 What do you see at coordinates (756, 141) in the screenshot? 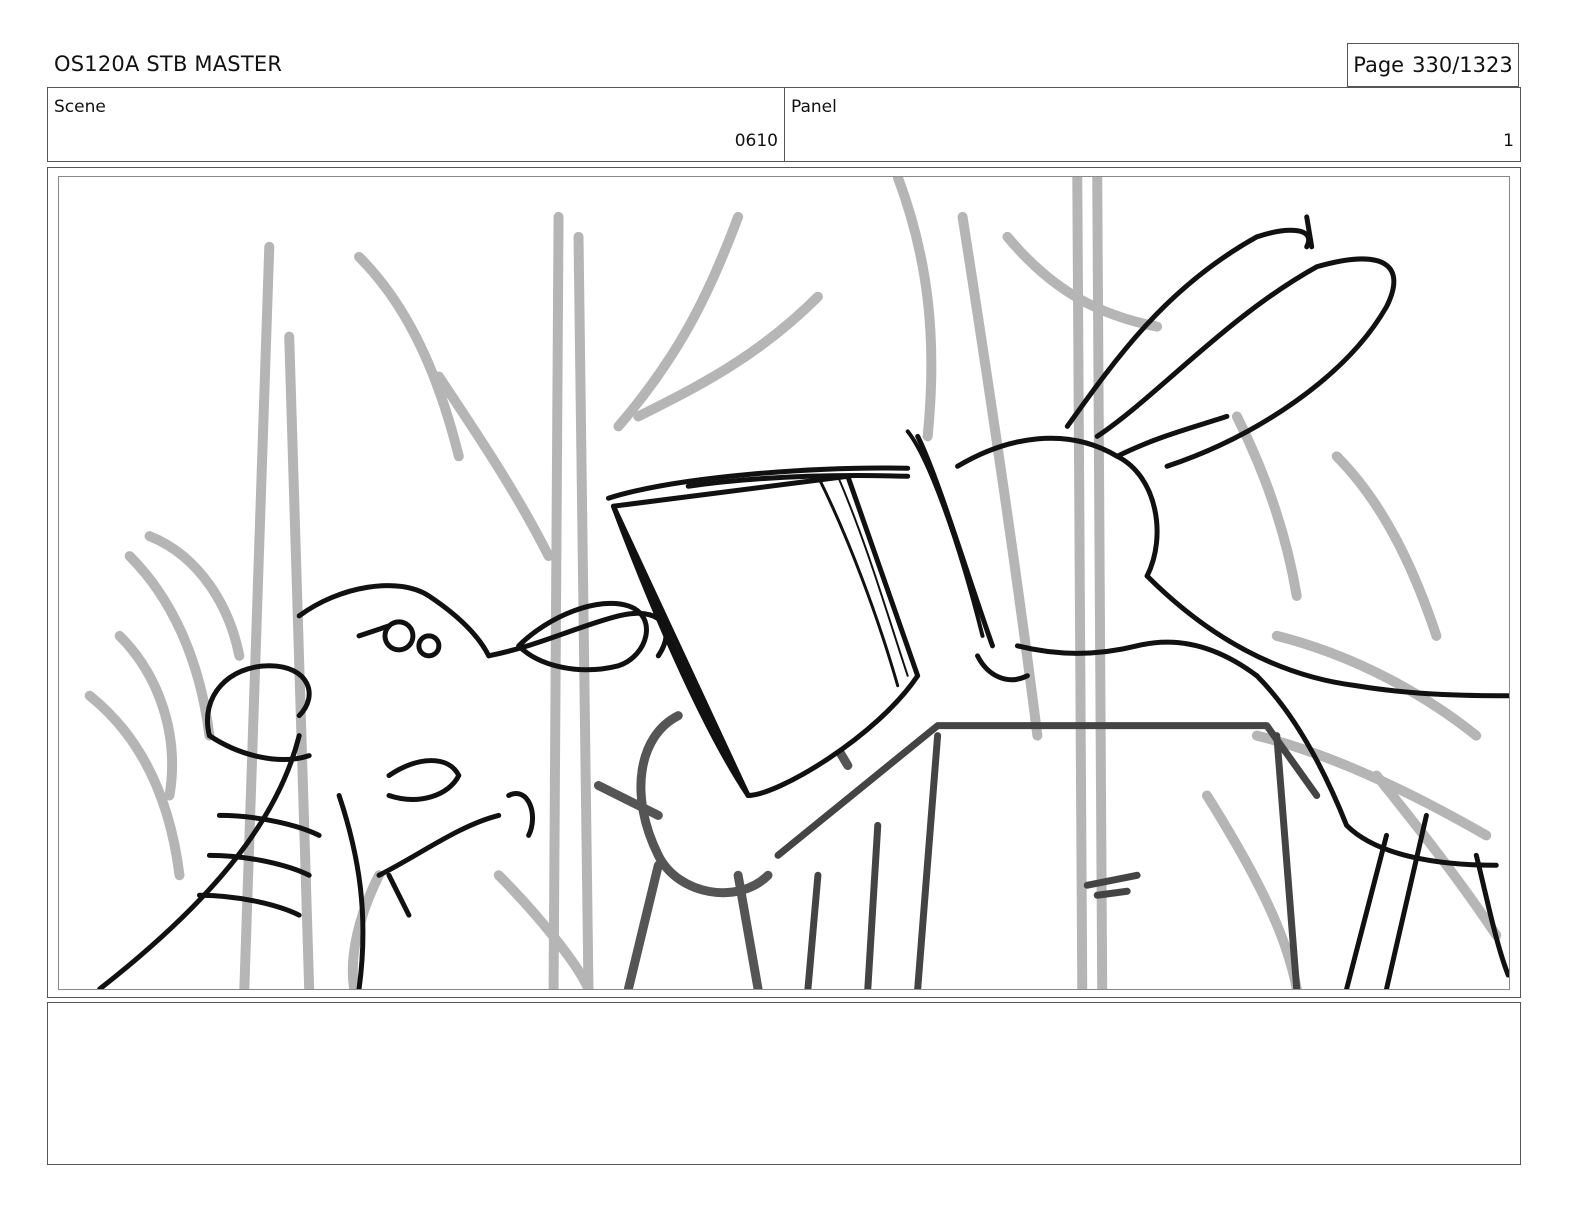
I see `scene-value: 0610` at bounding box center [756, 141].